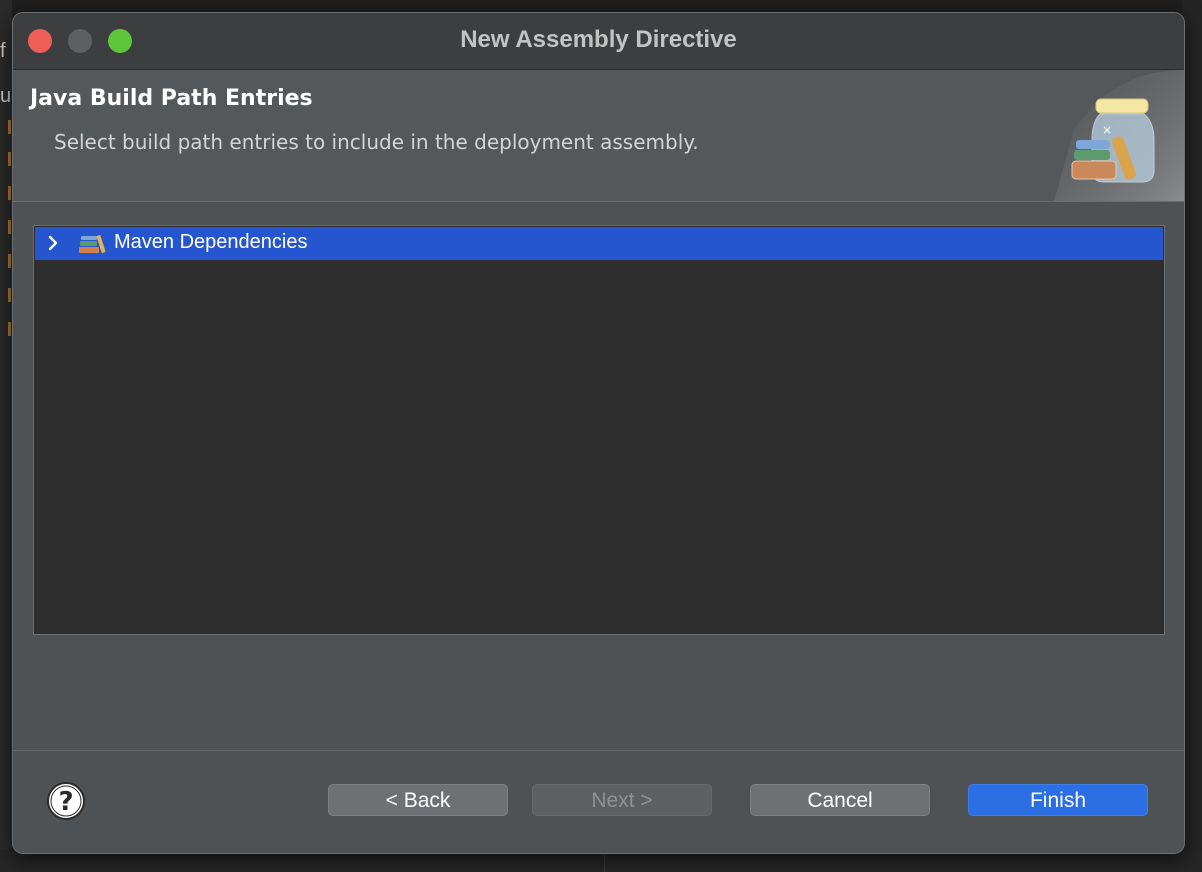 The height and width of the screenshot is (872, 1202). I want to click on window-title: New Assembly Directive, so click(598, 39).